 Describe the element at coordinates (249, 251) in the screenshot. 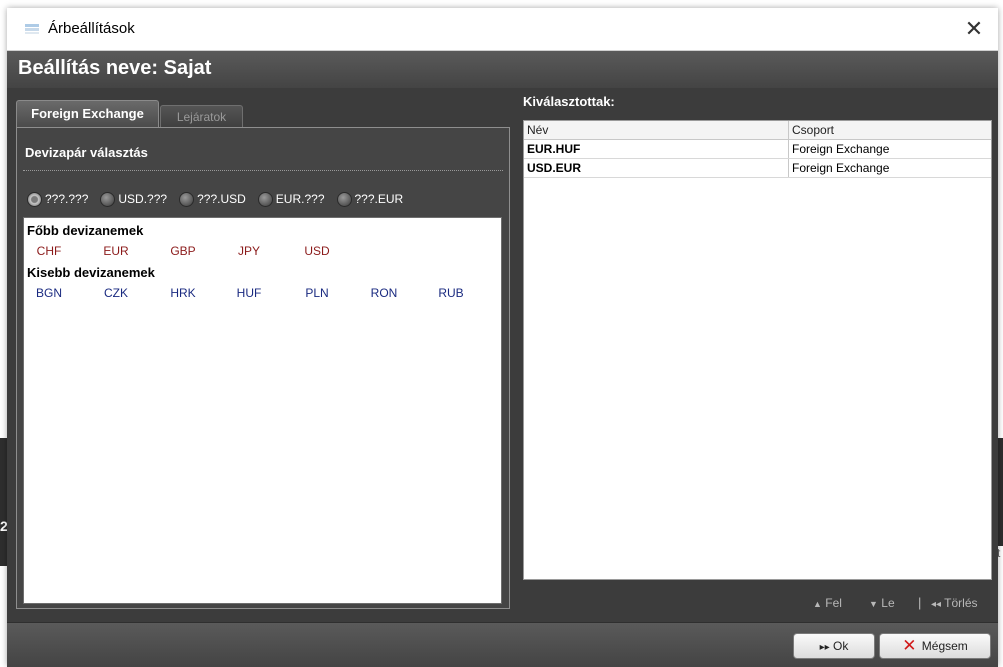

I see `currency-jpy: JPY` at that location.